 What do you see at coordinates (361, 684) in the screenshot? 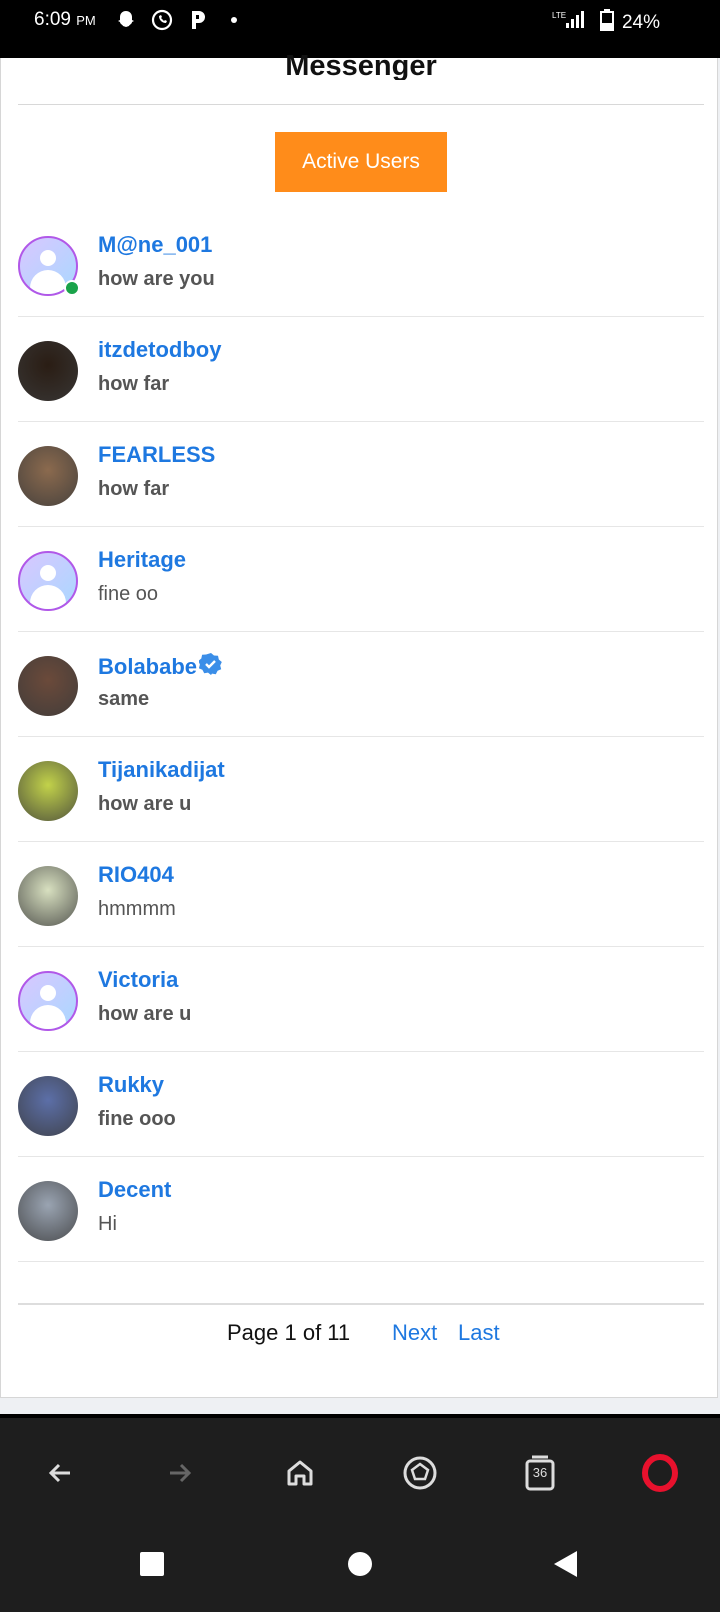
I see `conversation-row: Bolababe same` at bounding box center [361, 684].